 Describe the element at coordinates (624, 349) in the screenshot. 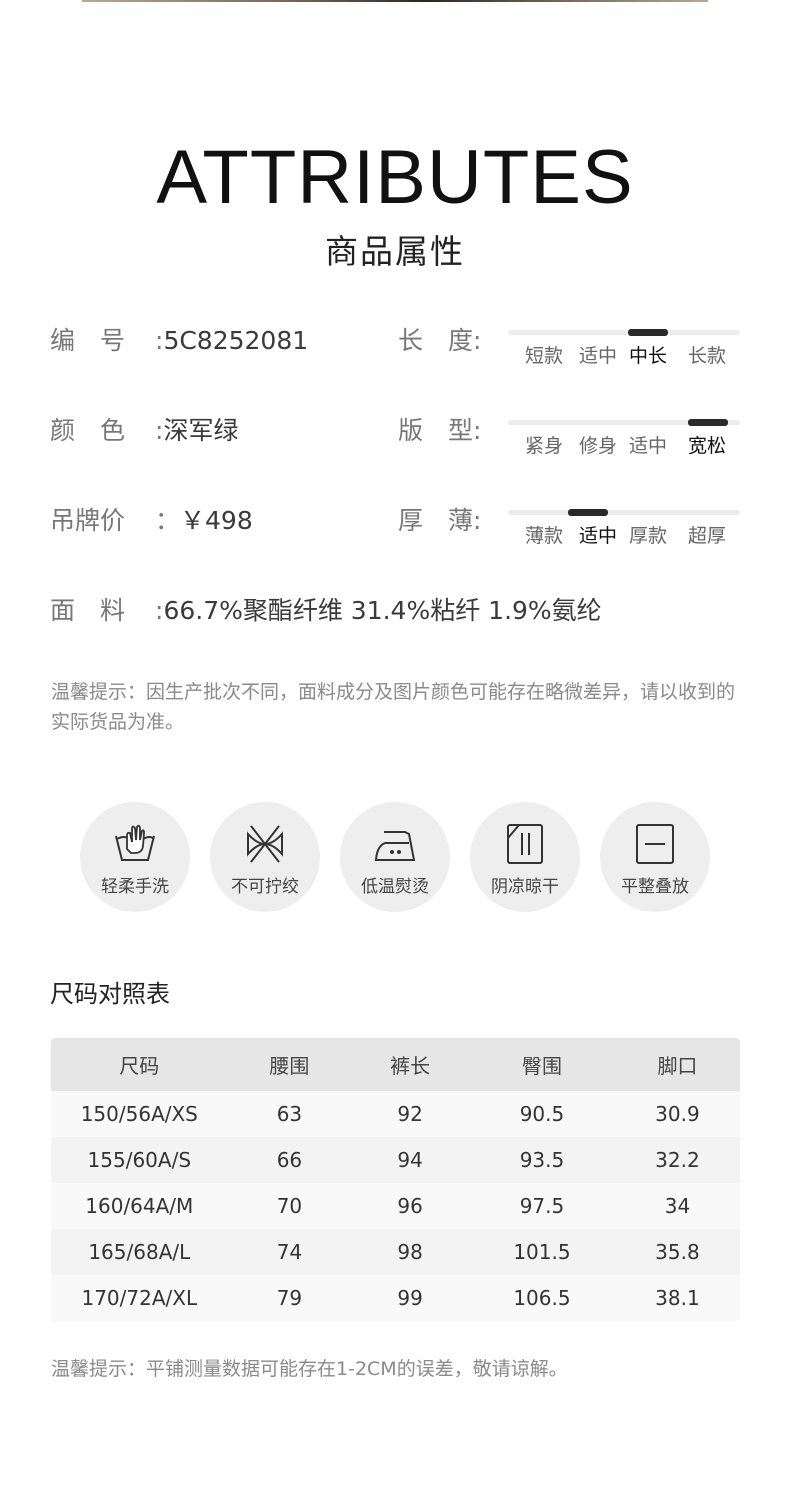

I see `scale-length: 短款 适中 中长 长款` at that location.